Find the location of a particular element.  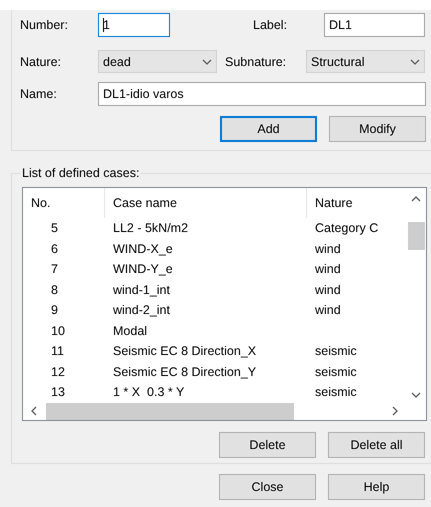

table-cell-text: 1 * X 0.3 * Y is located at coordinates (149, 392).